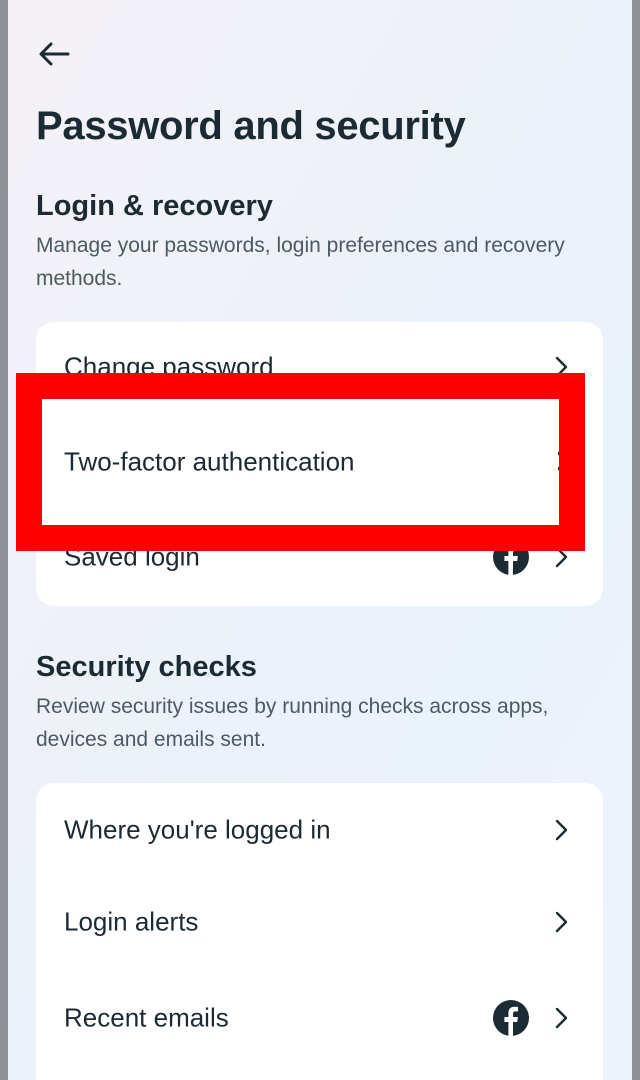  What do you see at coordinates (319, 922) in the screenshot?
I see `login-alerts-row: Login alerts` at bounding box center [319, 922].